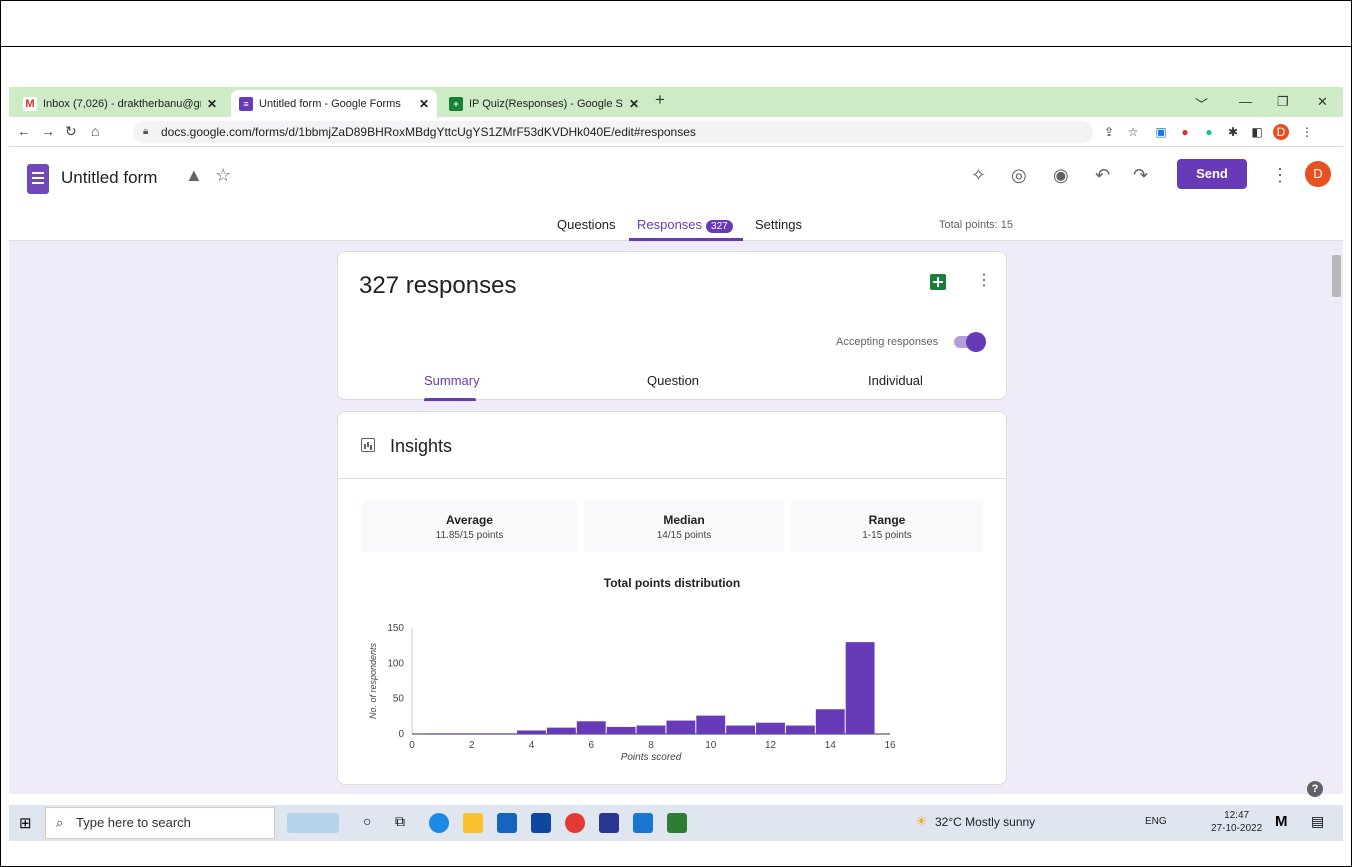 The image size is (1352, 867). Describe the element at coordinates (541, 823) in the screenshot. I see `mail-icon` at that location.